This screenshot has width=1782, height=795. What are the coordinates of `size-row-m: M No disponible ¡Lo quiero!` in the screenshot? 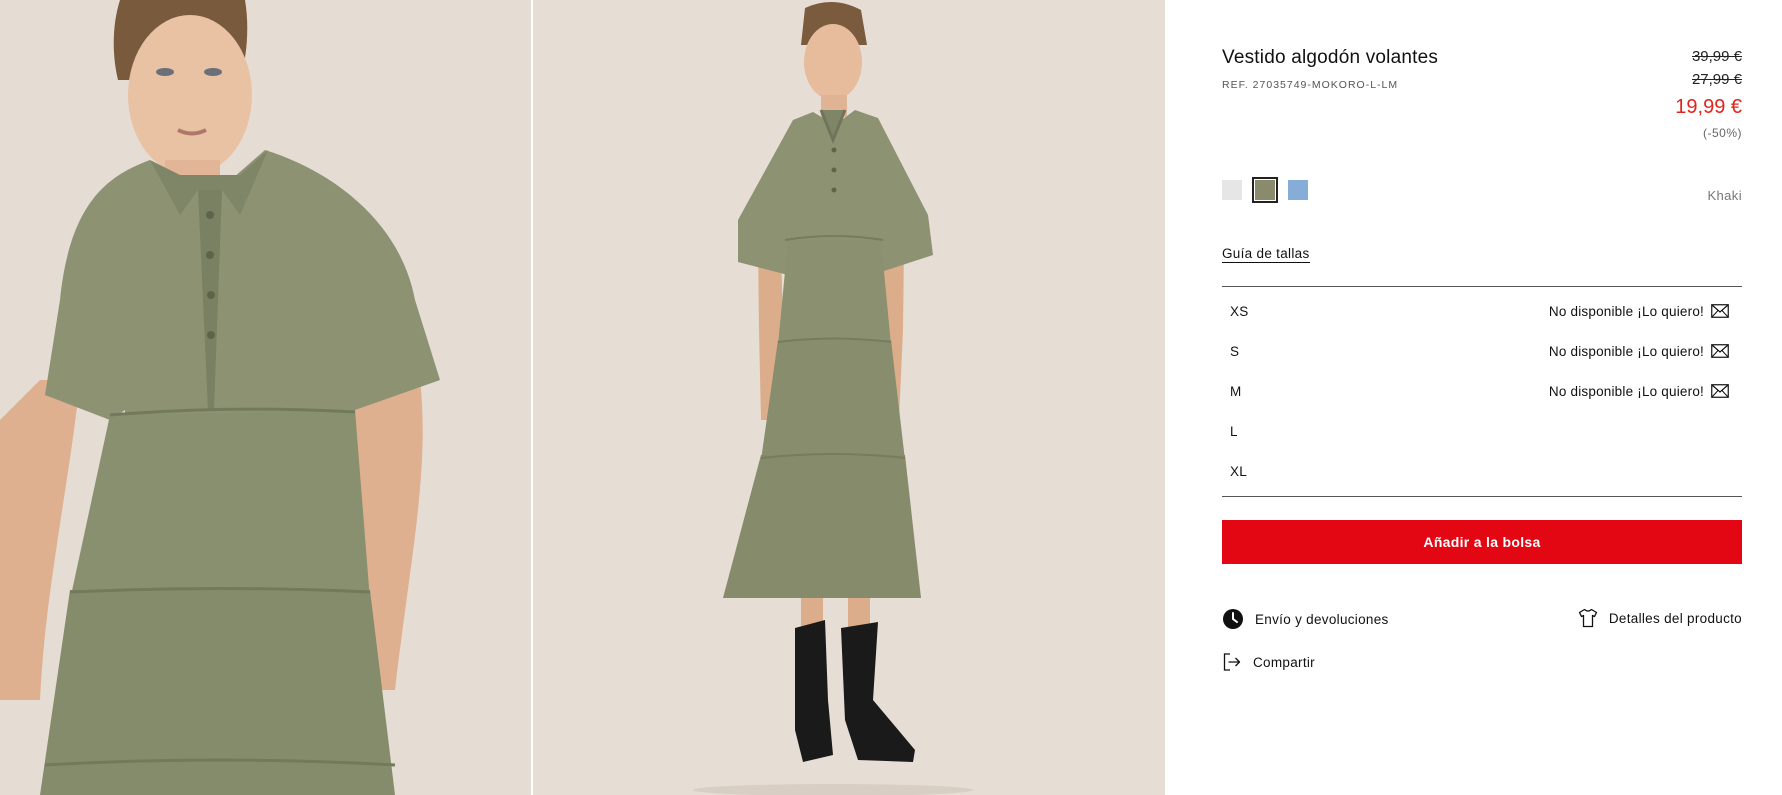 It's located at (1482, 391).